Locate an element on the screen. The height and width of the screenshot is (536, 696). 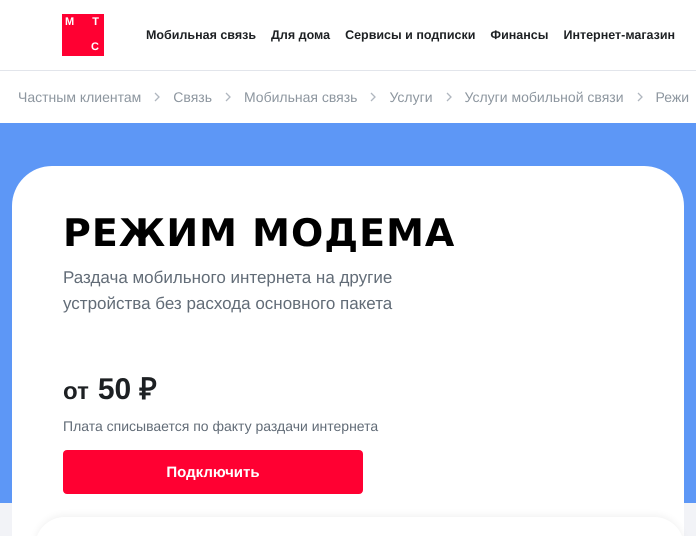
page-title: РЕЖИМ МОДЕМА is located at coordinates (259, 233).